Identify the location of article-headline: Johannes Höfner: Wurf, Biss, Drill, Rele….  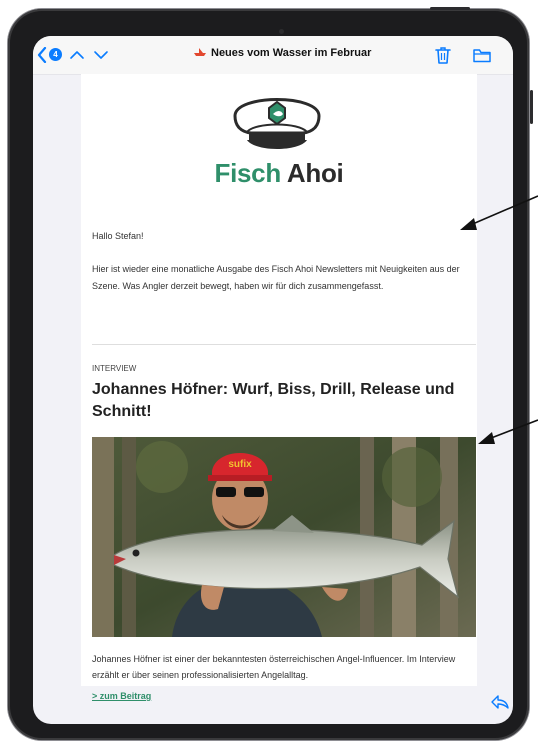
(284, 401).